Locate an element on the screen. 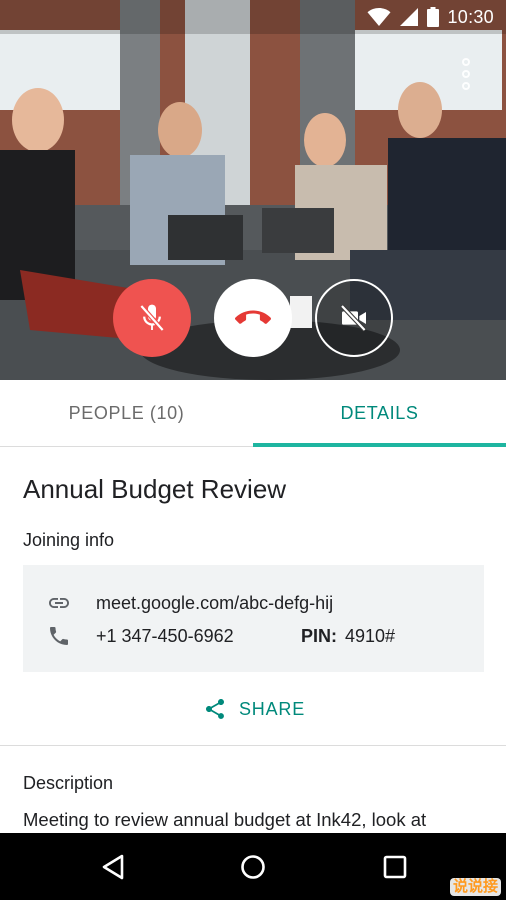 The height and width of the screenshot is (900, 506). end-call-button is located at coordinates (253, 318).